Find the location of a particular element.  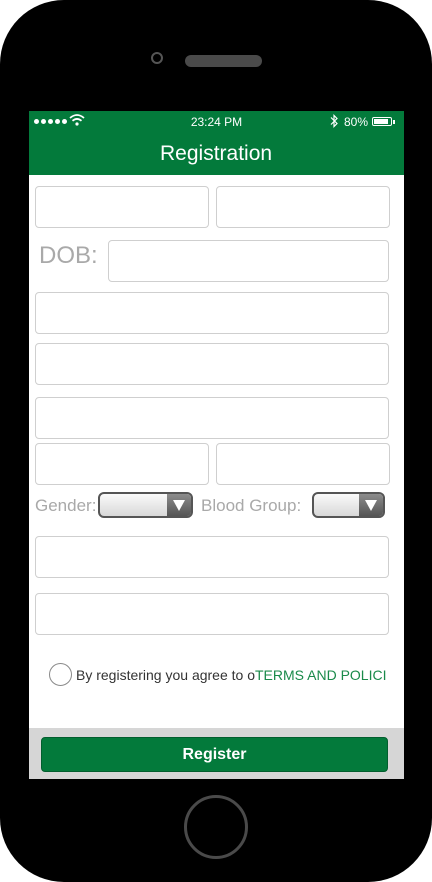

last-name-input is located at coordinates (303, 207).